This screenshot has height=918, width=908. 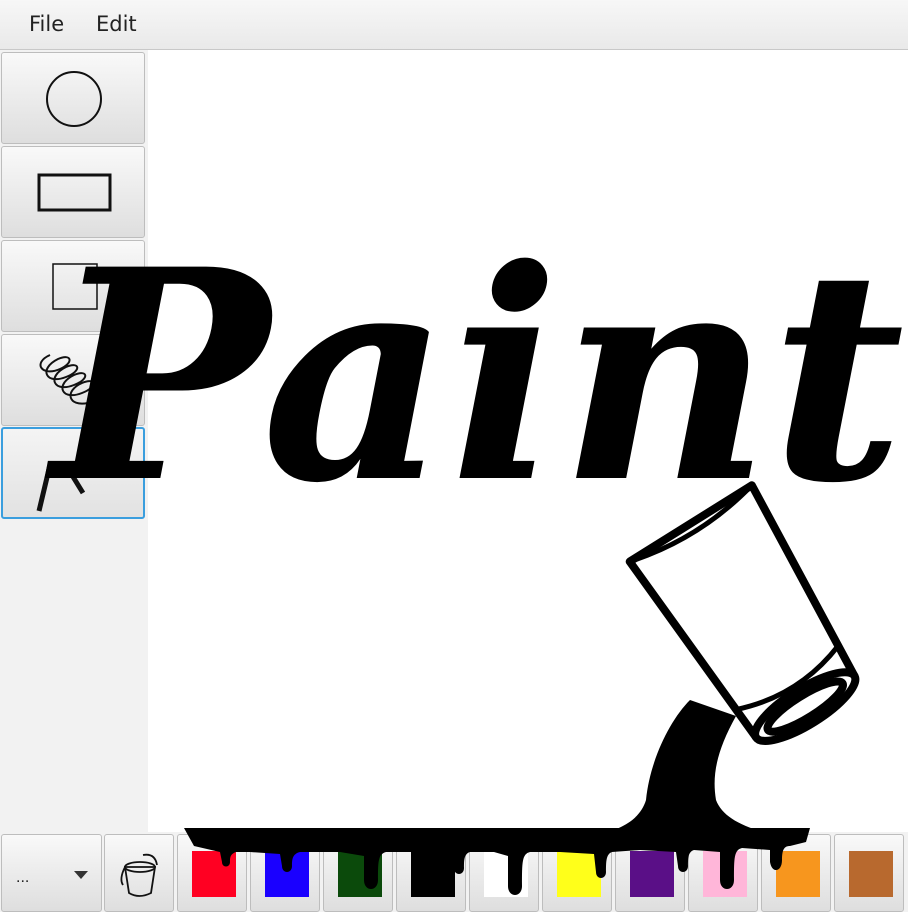 I want to click on color-swatch-white, so click(x=504, y=873).